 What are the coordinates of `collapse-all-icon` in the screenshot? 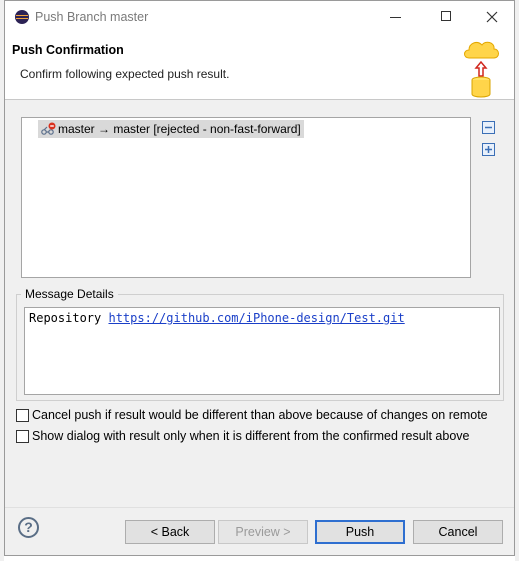 It's located at (488, 127).